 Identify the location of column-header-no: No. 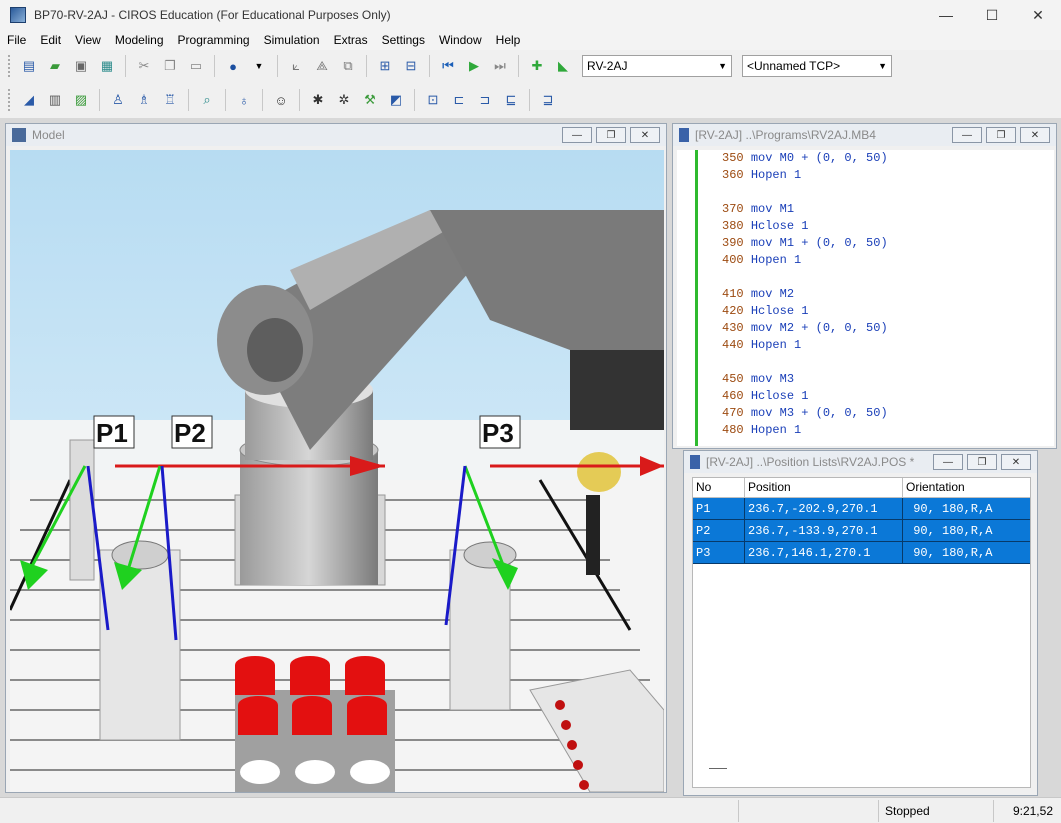
(719, 487).